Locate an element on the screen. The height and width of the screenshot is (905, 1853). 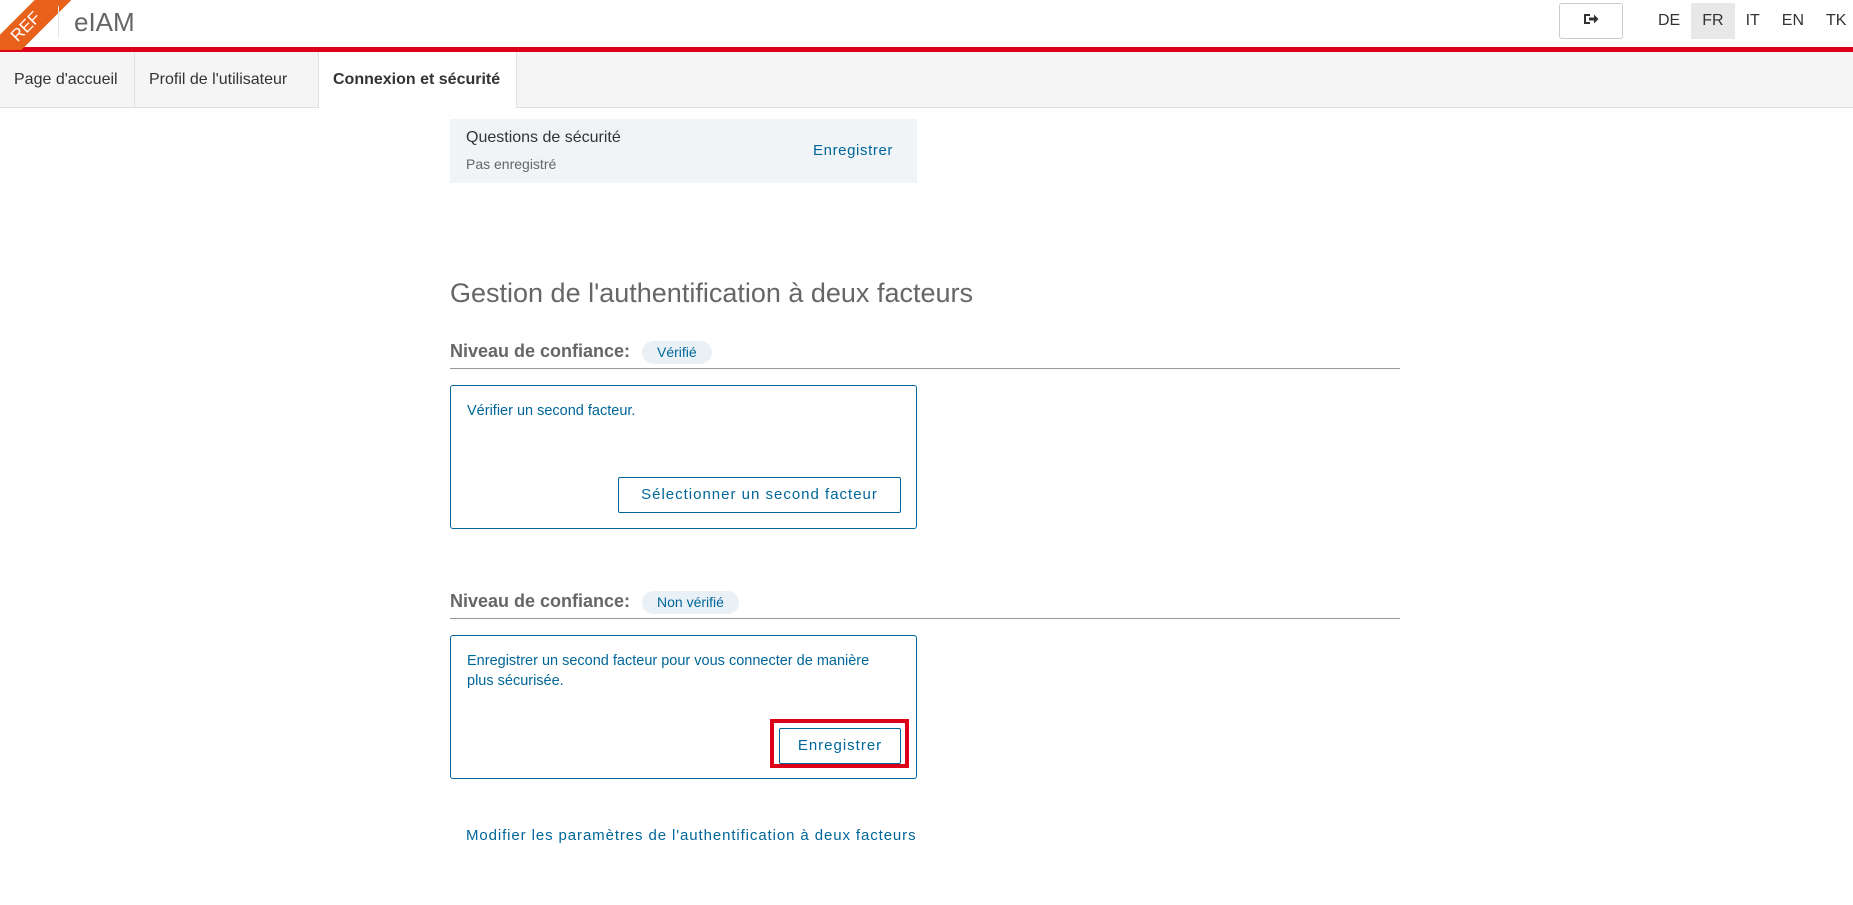
tab-login-security: Connexion et sécurité is located at coordinates (418, 80).